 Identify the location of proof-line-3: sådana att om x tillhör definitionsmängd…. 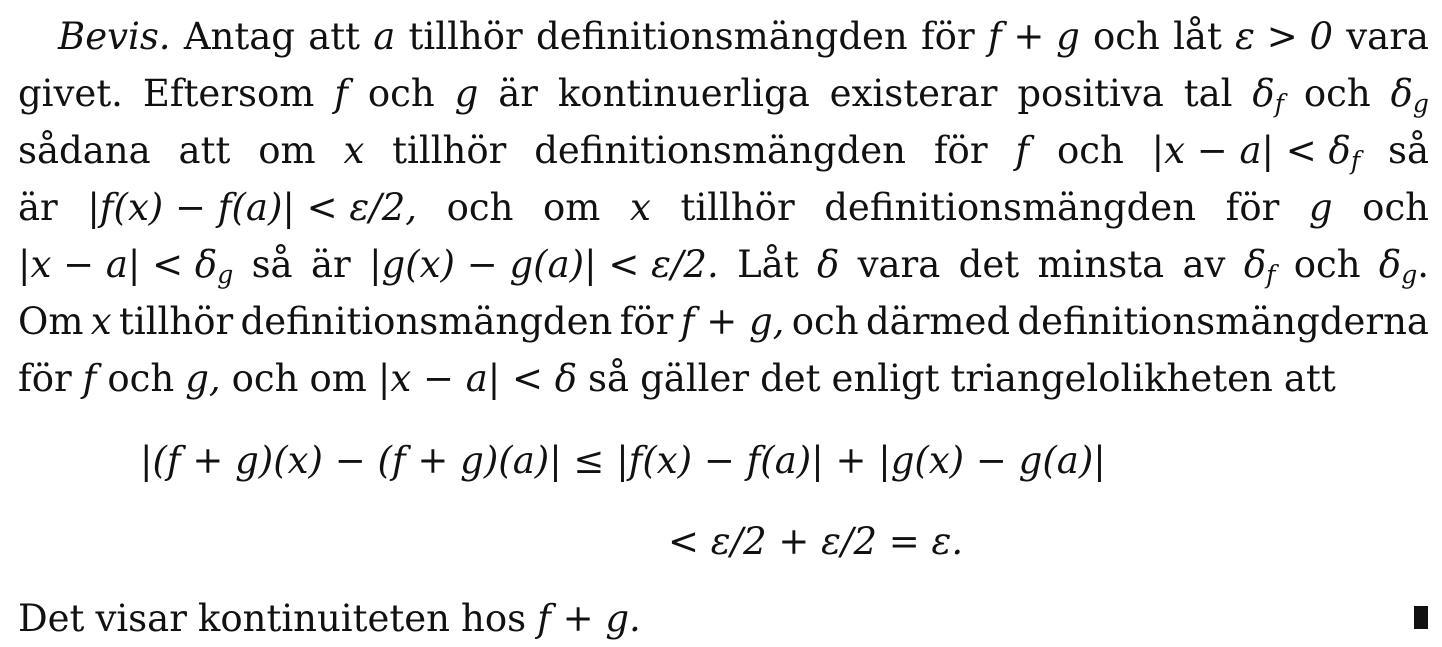
(723, 150).